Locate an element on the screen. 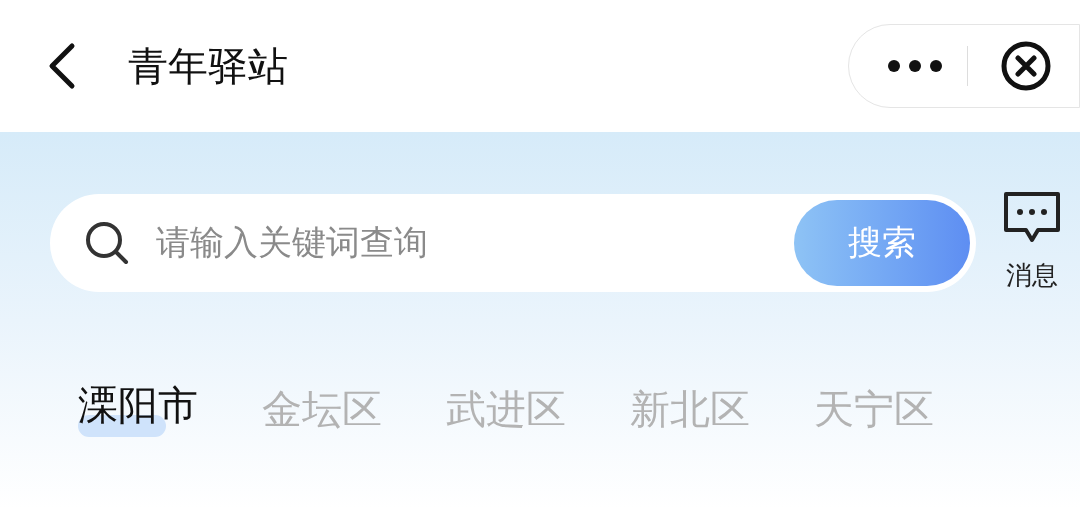  district-tab: 武进区 is located at coordinates (506, 409).